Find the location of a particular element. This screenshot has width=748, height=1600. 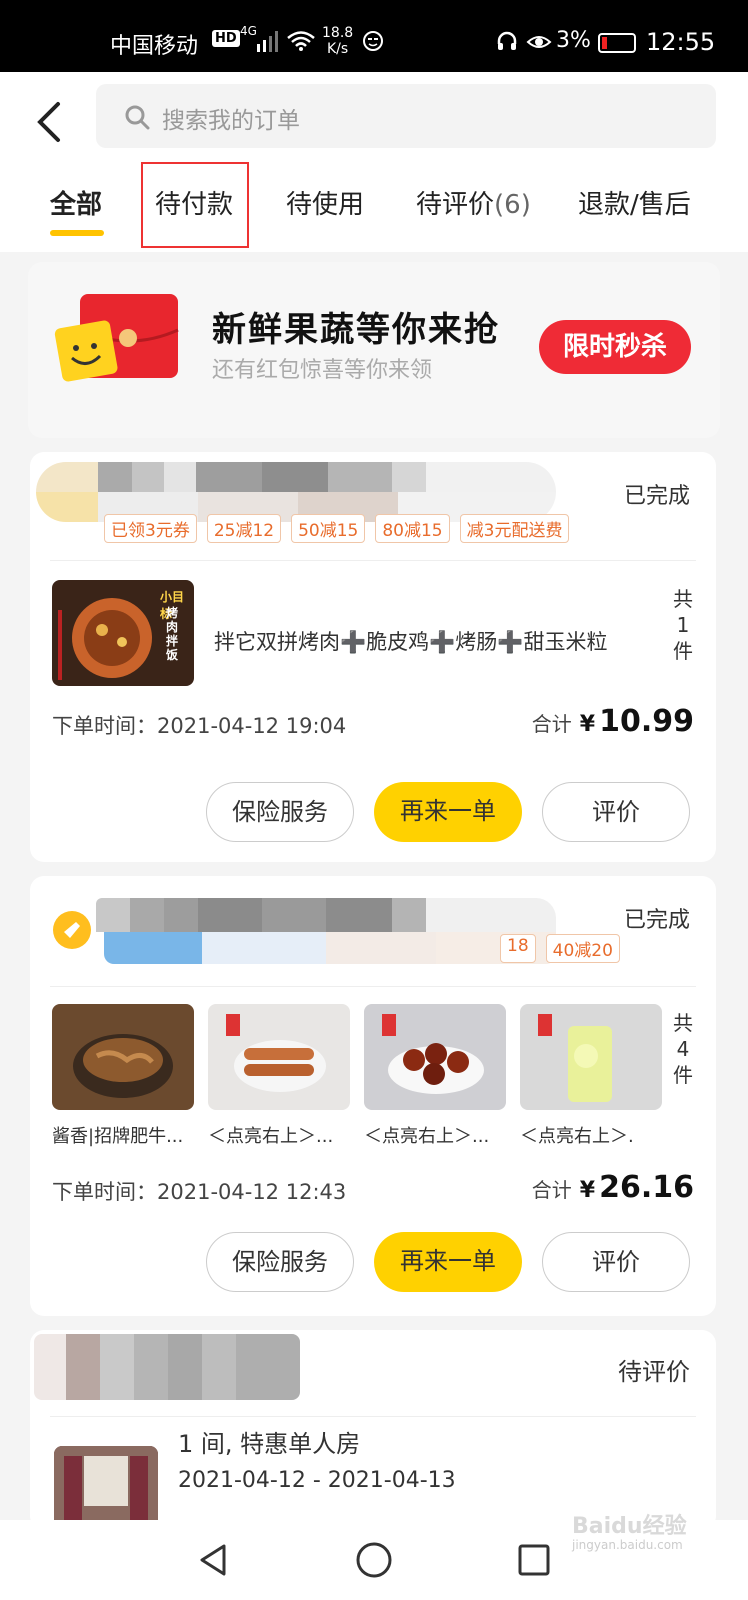

promo-tags-blurred is located at coordinates (330, 948).